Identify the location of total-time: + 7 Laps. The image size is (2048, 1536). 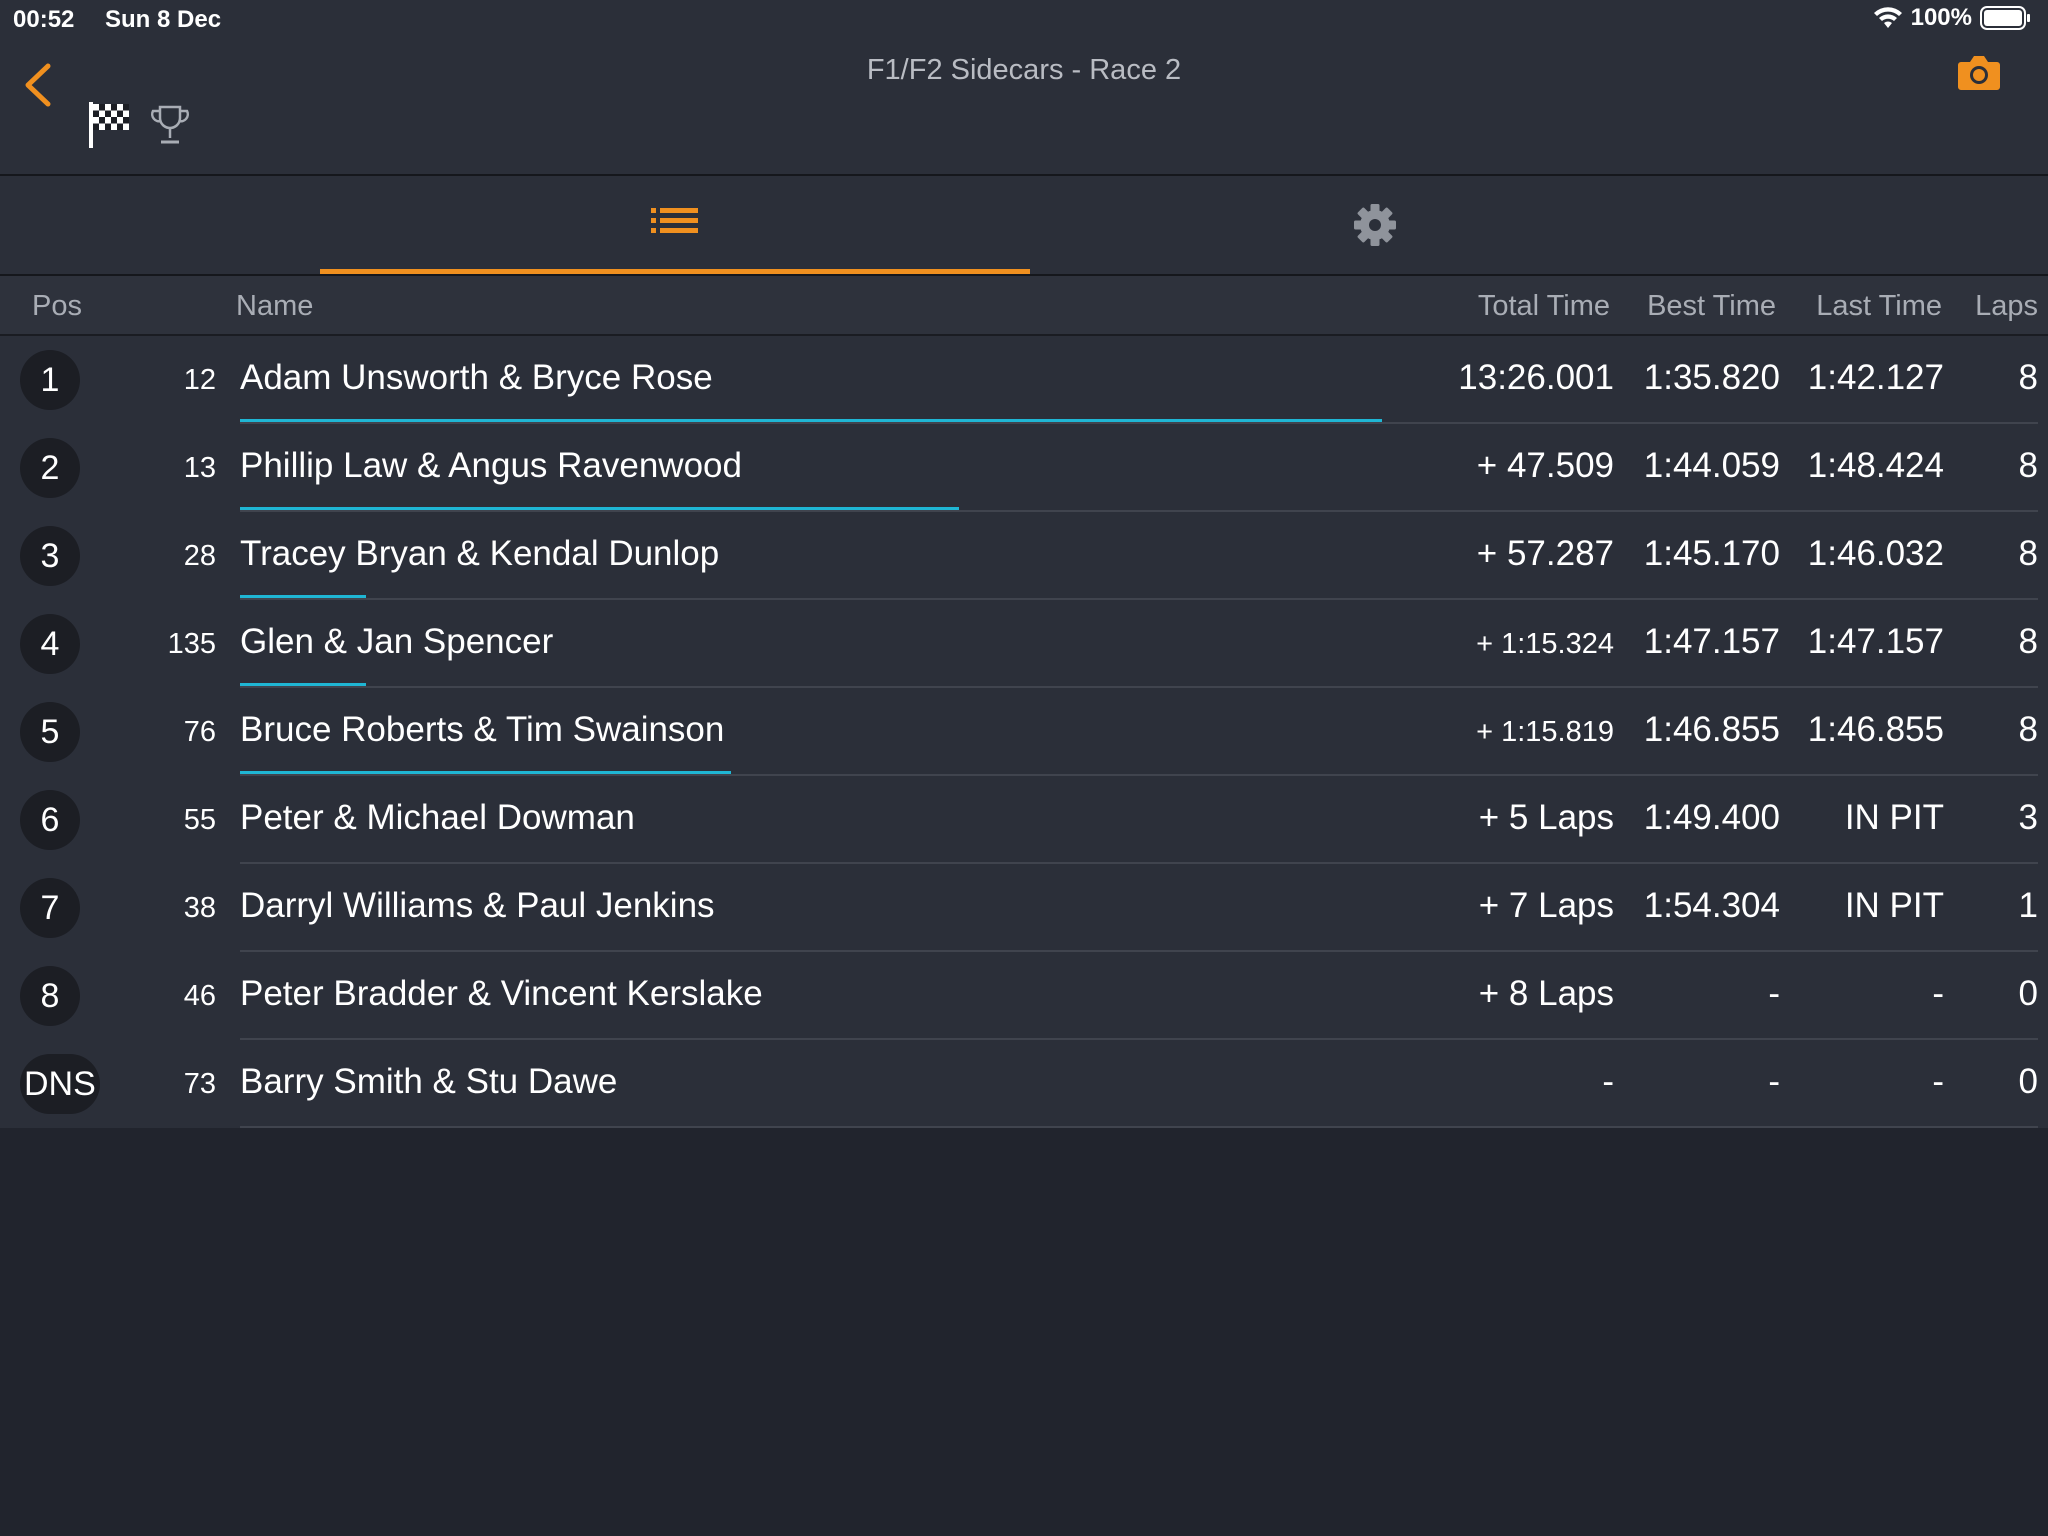
(1546, 905).